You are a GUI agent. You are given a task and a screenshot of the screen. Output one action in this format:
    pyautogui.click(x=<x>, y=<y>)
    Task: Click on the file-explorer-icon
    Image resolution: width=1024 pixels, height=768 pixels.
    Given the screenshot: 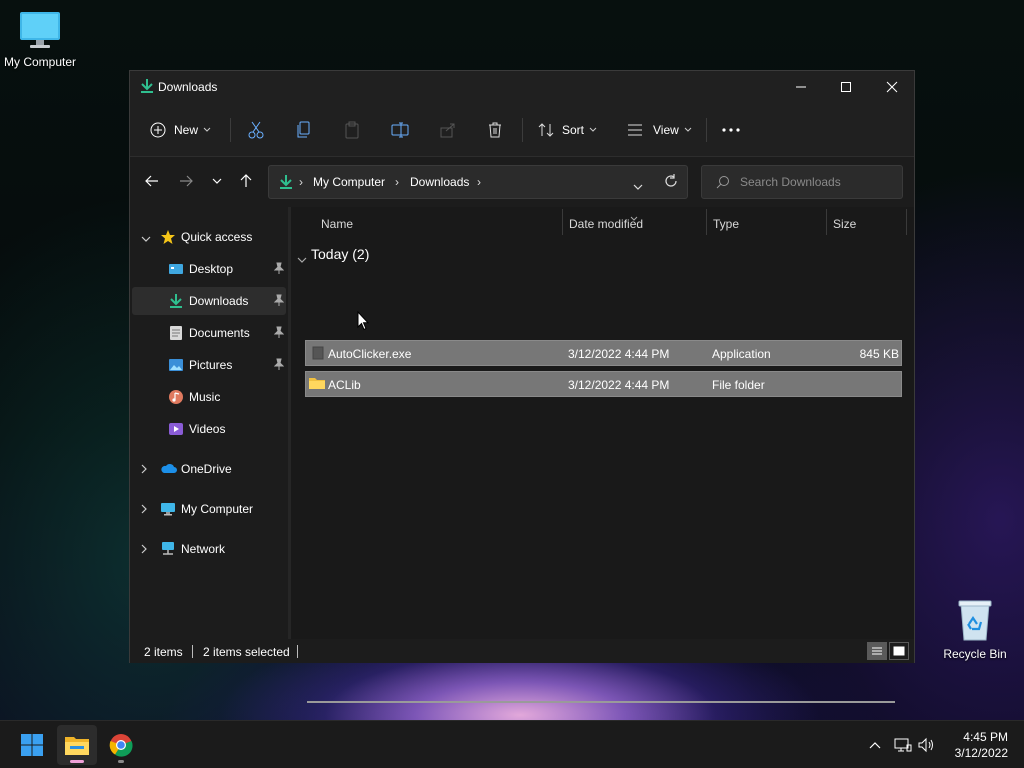 What is the action you would take?
    pyautogui.click(x=77, y=746)
    